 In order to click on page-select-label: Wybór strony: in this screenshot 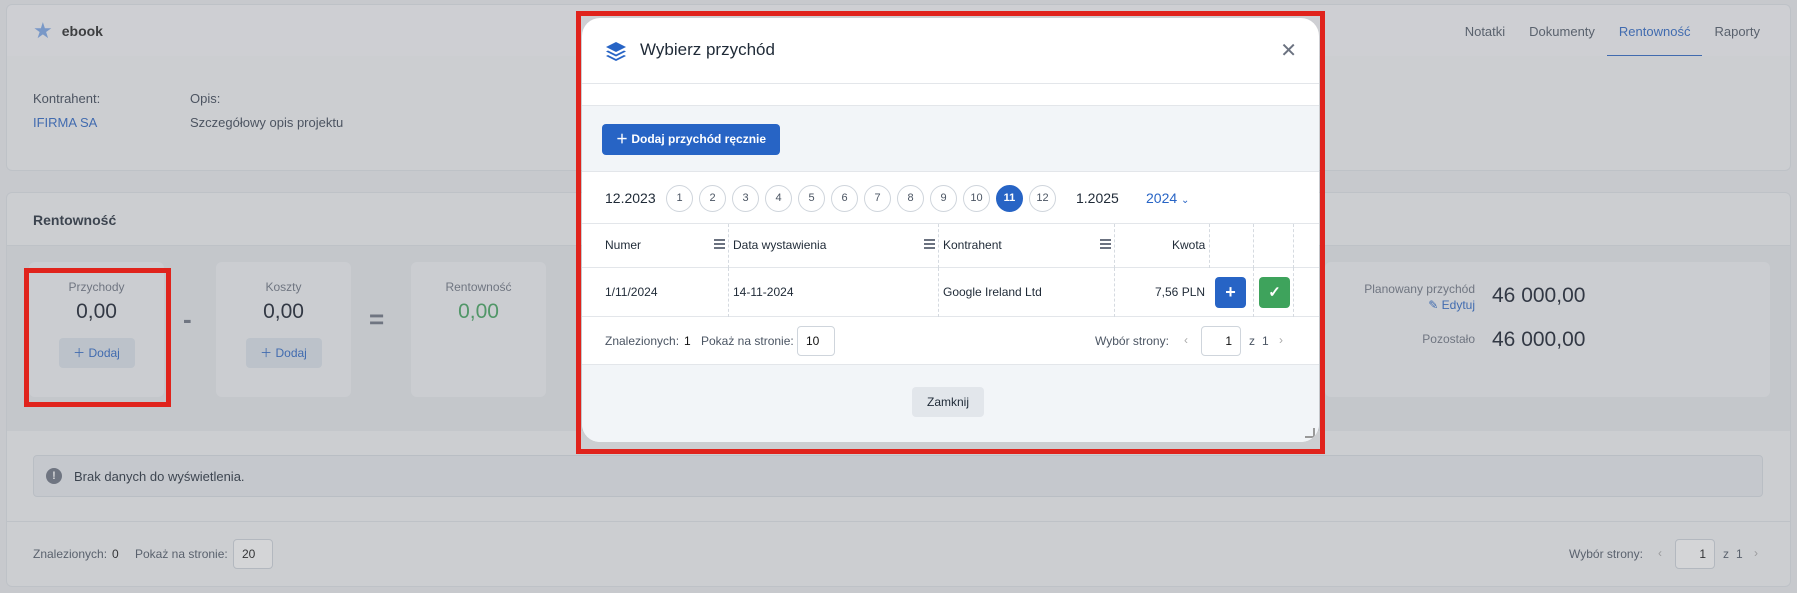, I will do `click(1132, 341)`.